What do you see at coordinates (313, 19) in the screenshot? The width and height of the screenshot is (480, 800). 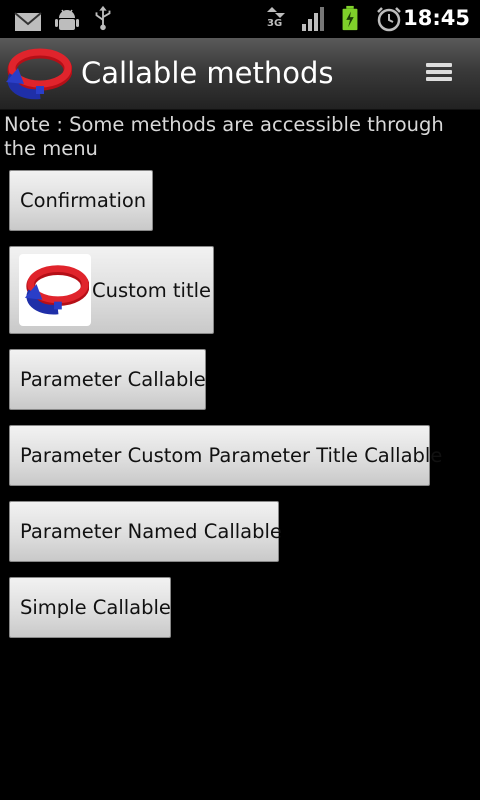 I see `signal-icon` at bounding box center [313, 19].